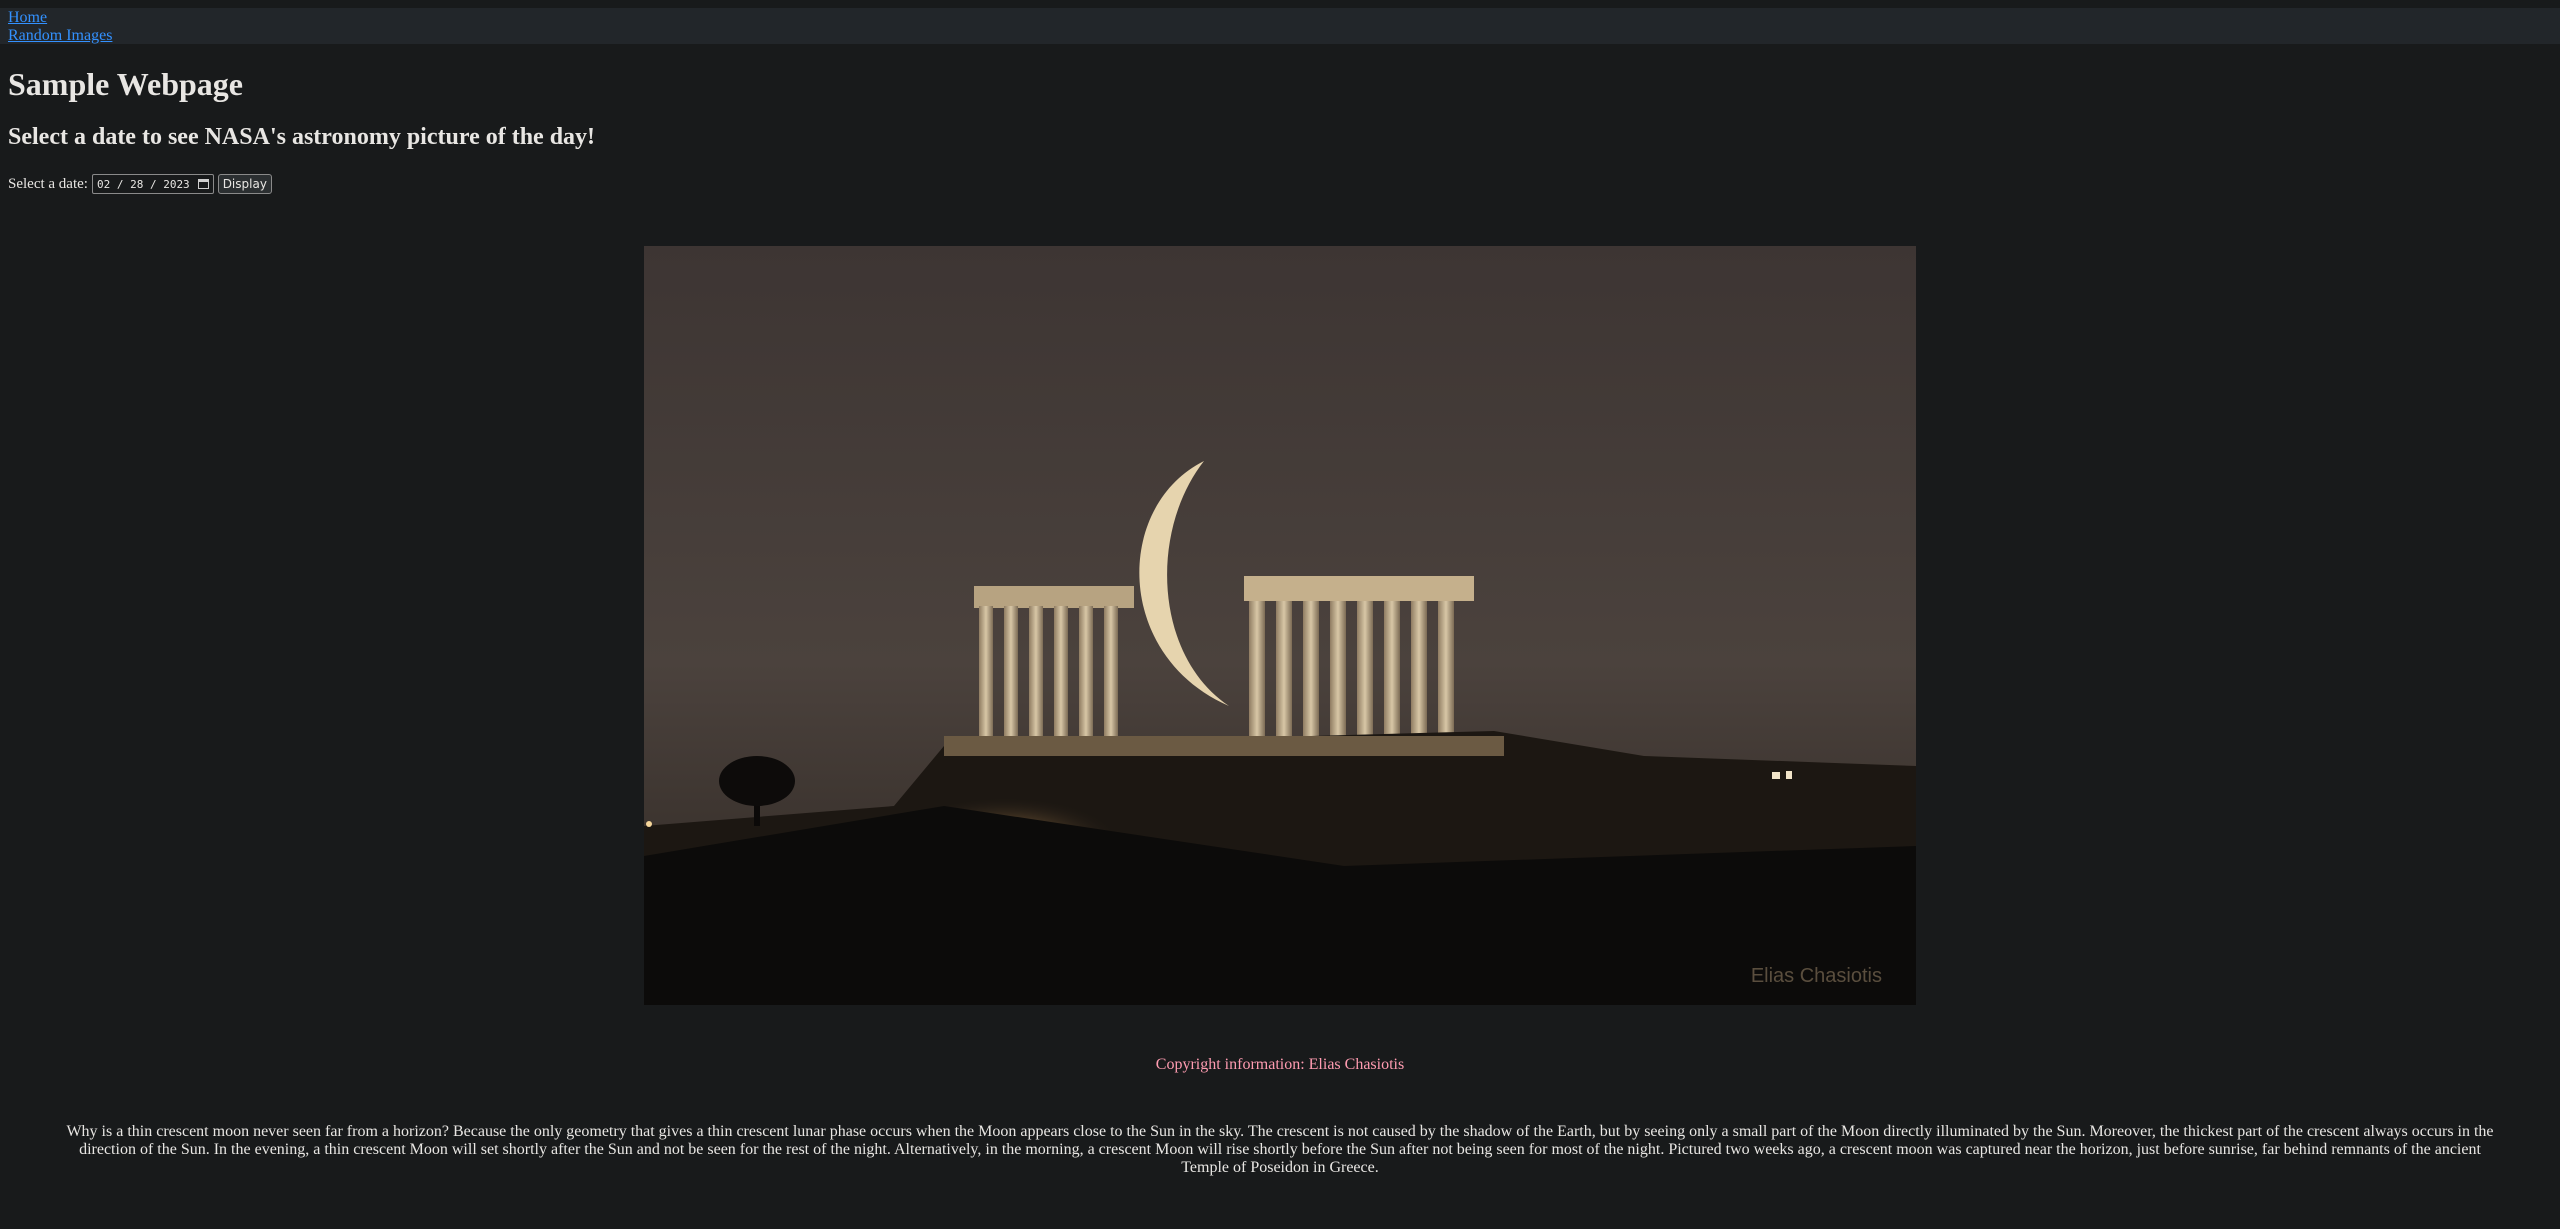  I want to click on page-title: Sample Webpage, so click(125, 84).